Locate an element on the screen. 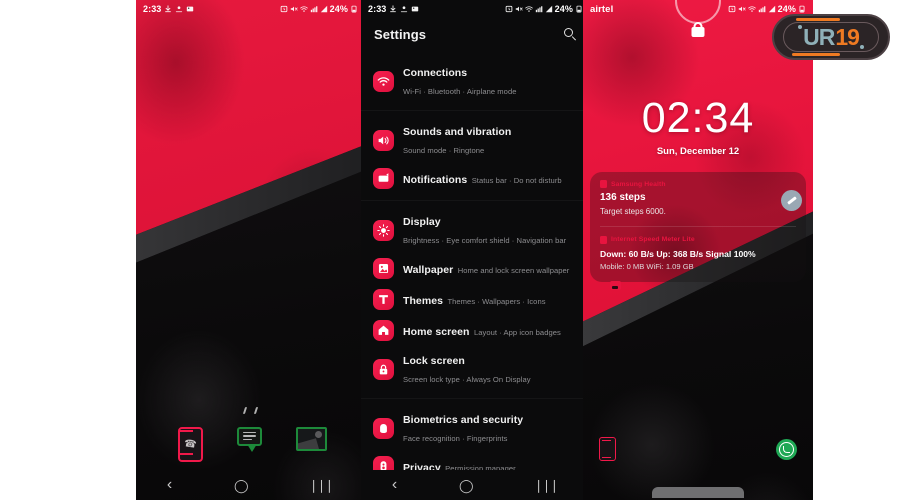  clock-time: 02:34 is located at coordinates (698, 118).